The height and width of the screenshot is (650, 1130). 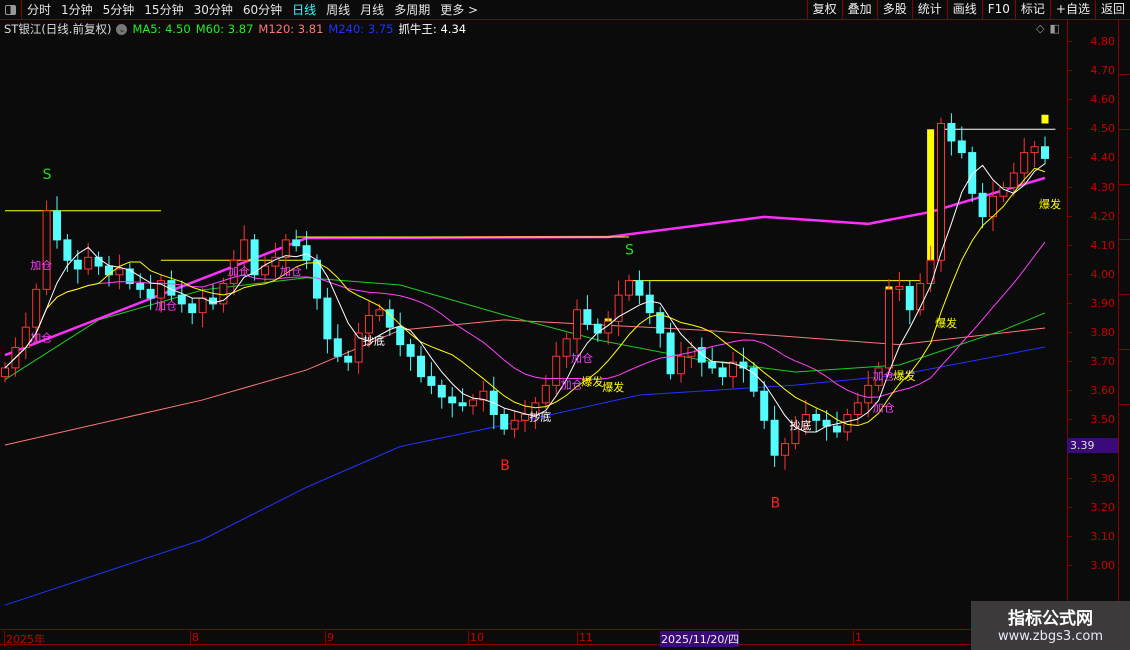 I want to click on toolbar-button: +自选, so click(x=1072, y=10).